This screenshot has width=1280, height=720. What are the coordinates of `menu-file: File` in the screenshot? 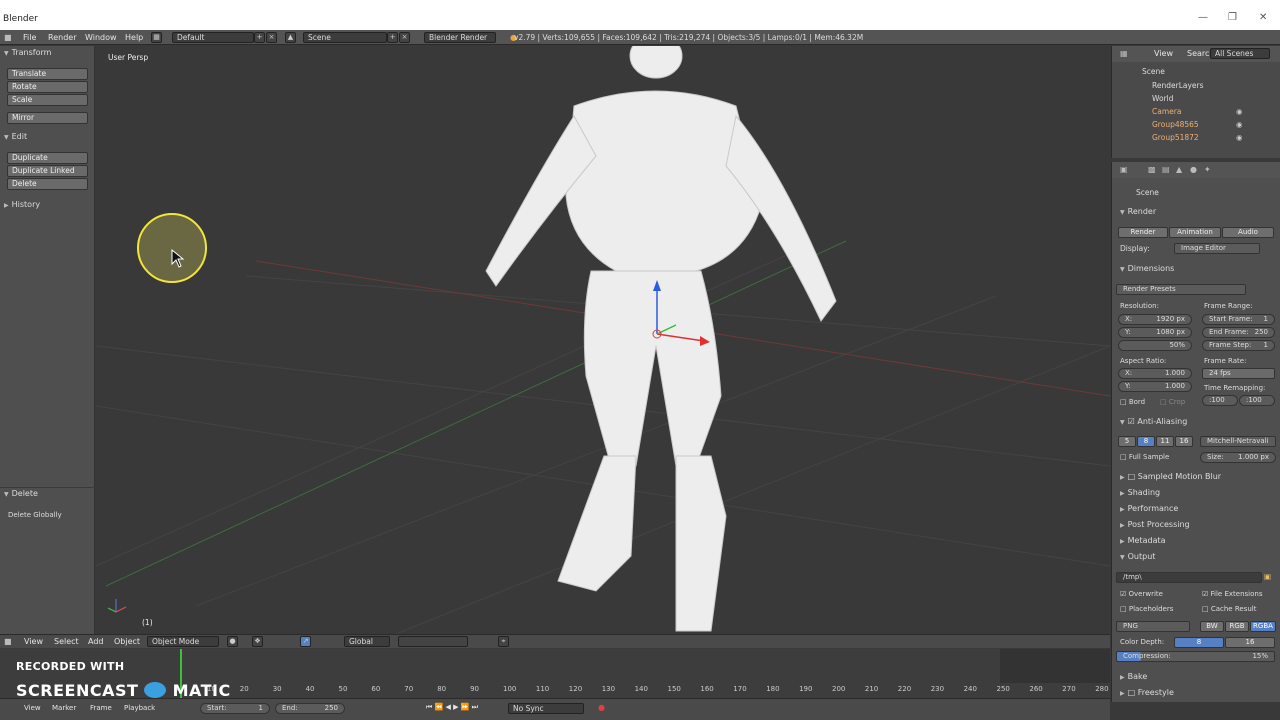 It's located at (29, 37).